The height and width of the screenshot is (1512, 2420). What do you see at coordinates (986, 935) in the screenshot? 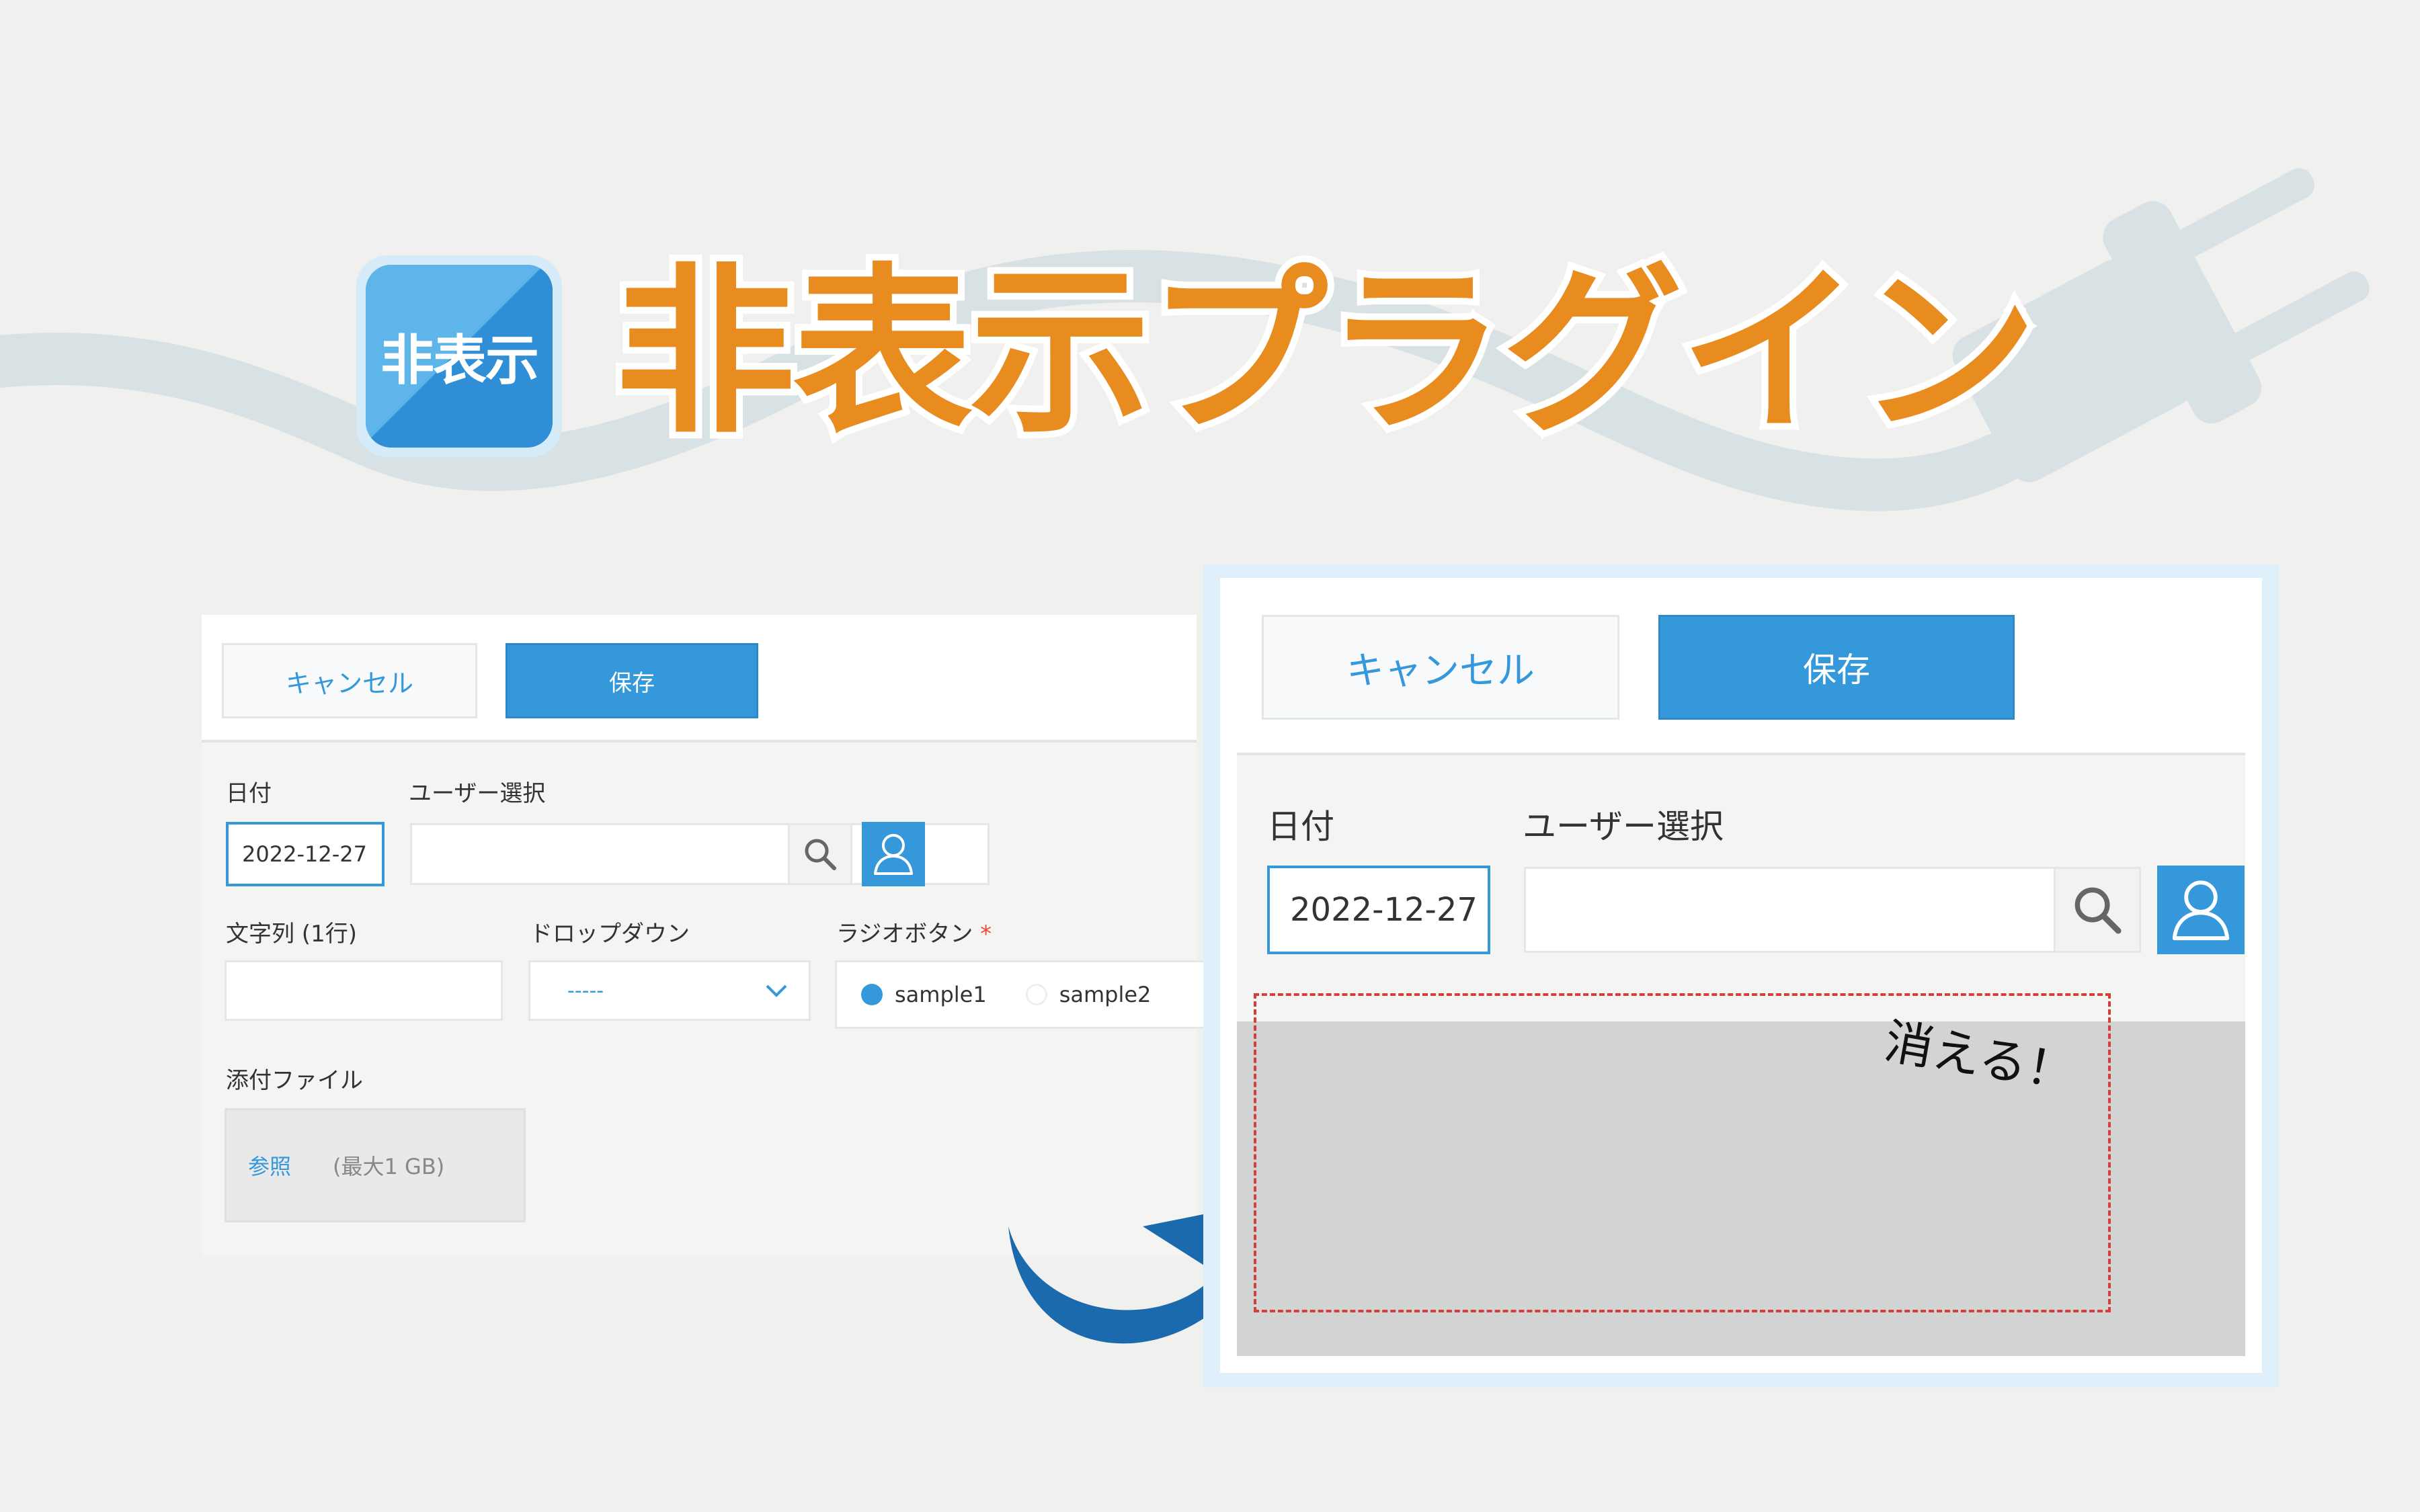
I see `required-mark: *` at bounding box center [986, 935].